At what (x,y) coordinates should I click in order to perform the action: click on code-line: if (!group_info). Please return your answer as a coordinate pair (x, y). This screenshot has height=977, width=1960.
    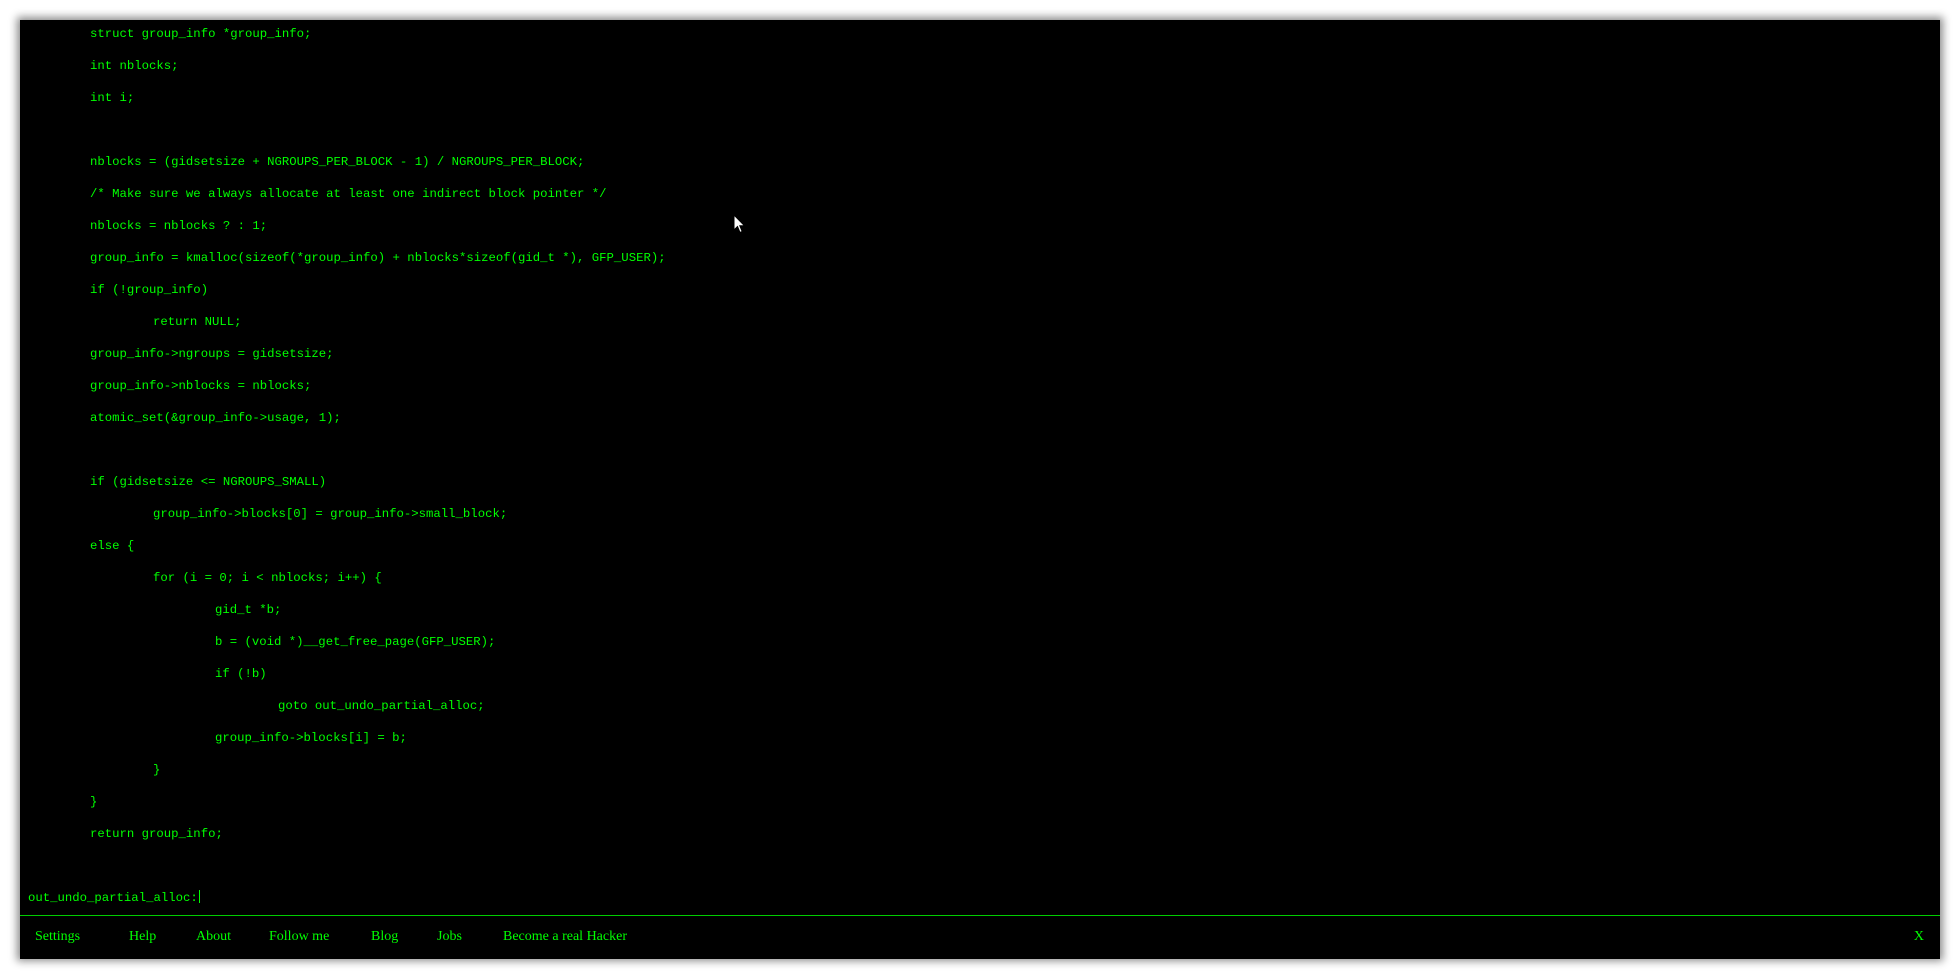
    Looking at the image, I should click on (149, 290).